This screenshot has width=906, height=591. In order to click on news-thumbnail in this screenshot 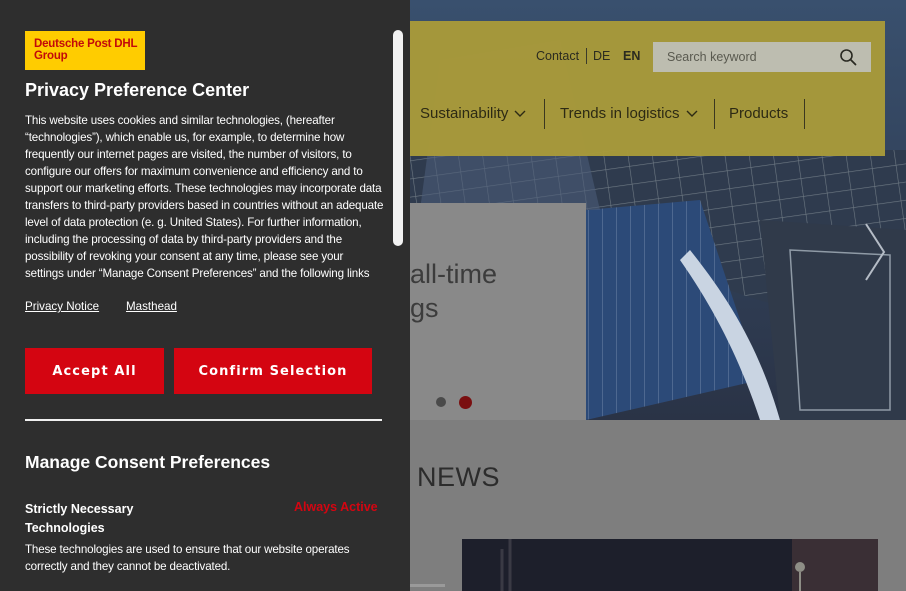, I will do `click(670, 565)`.